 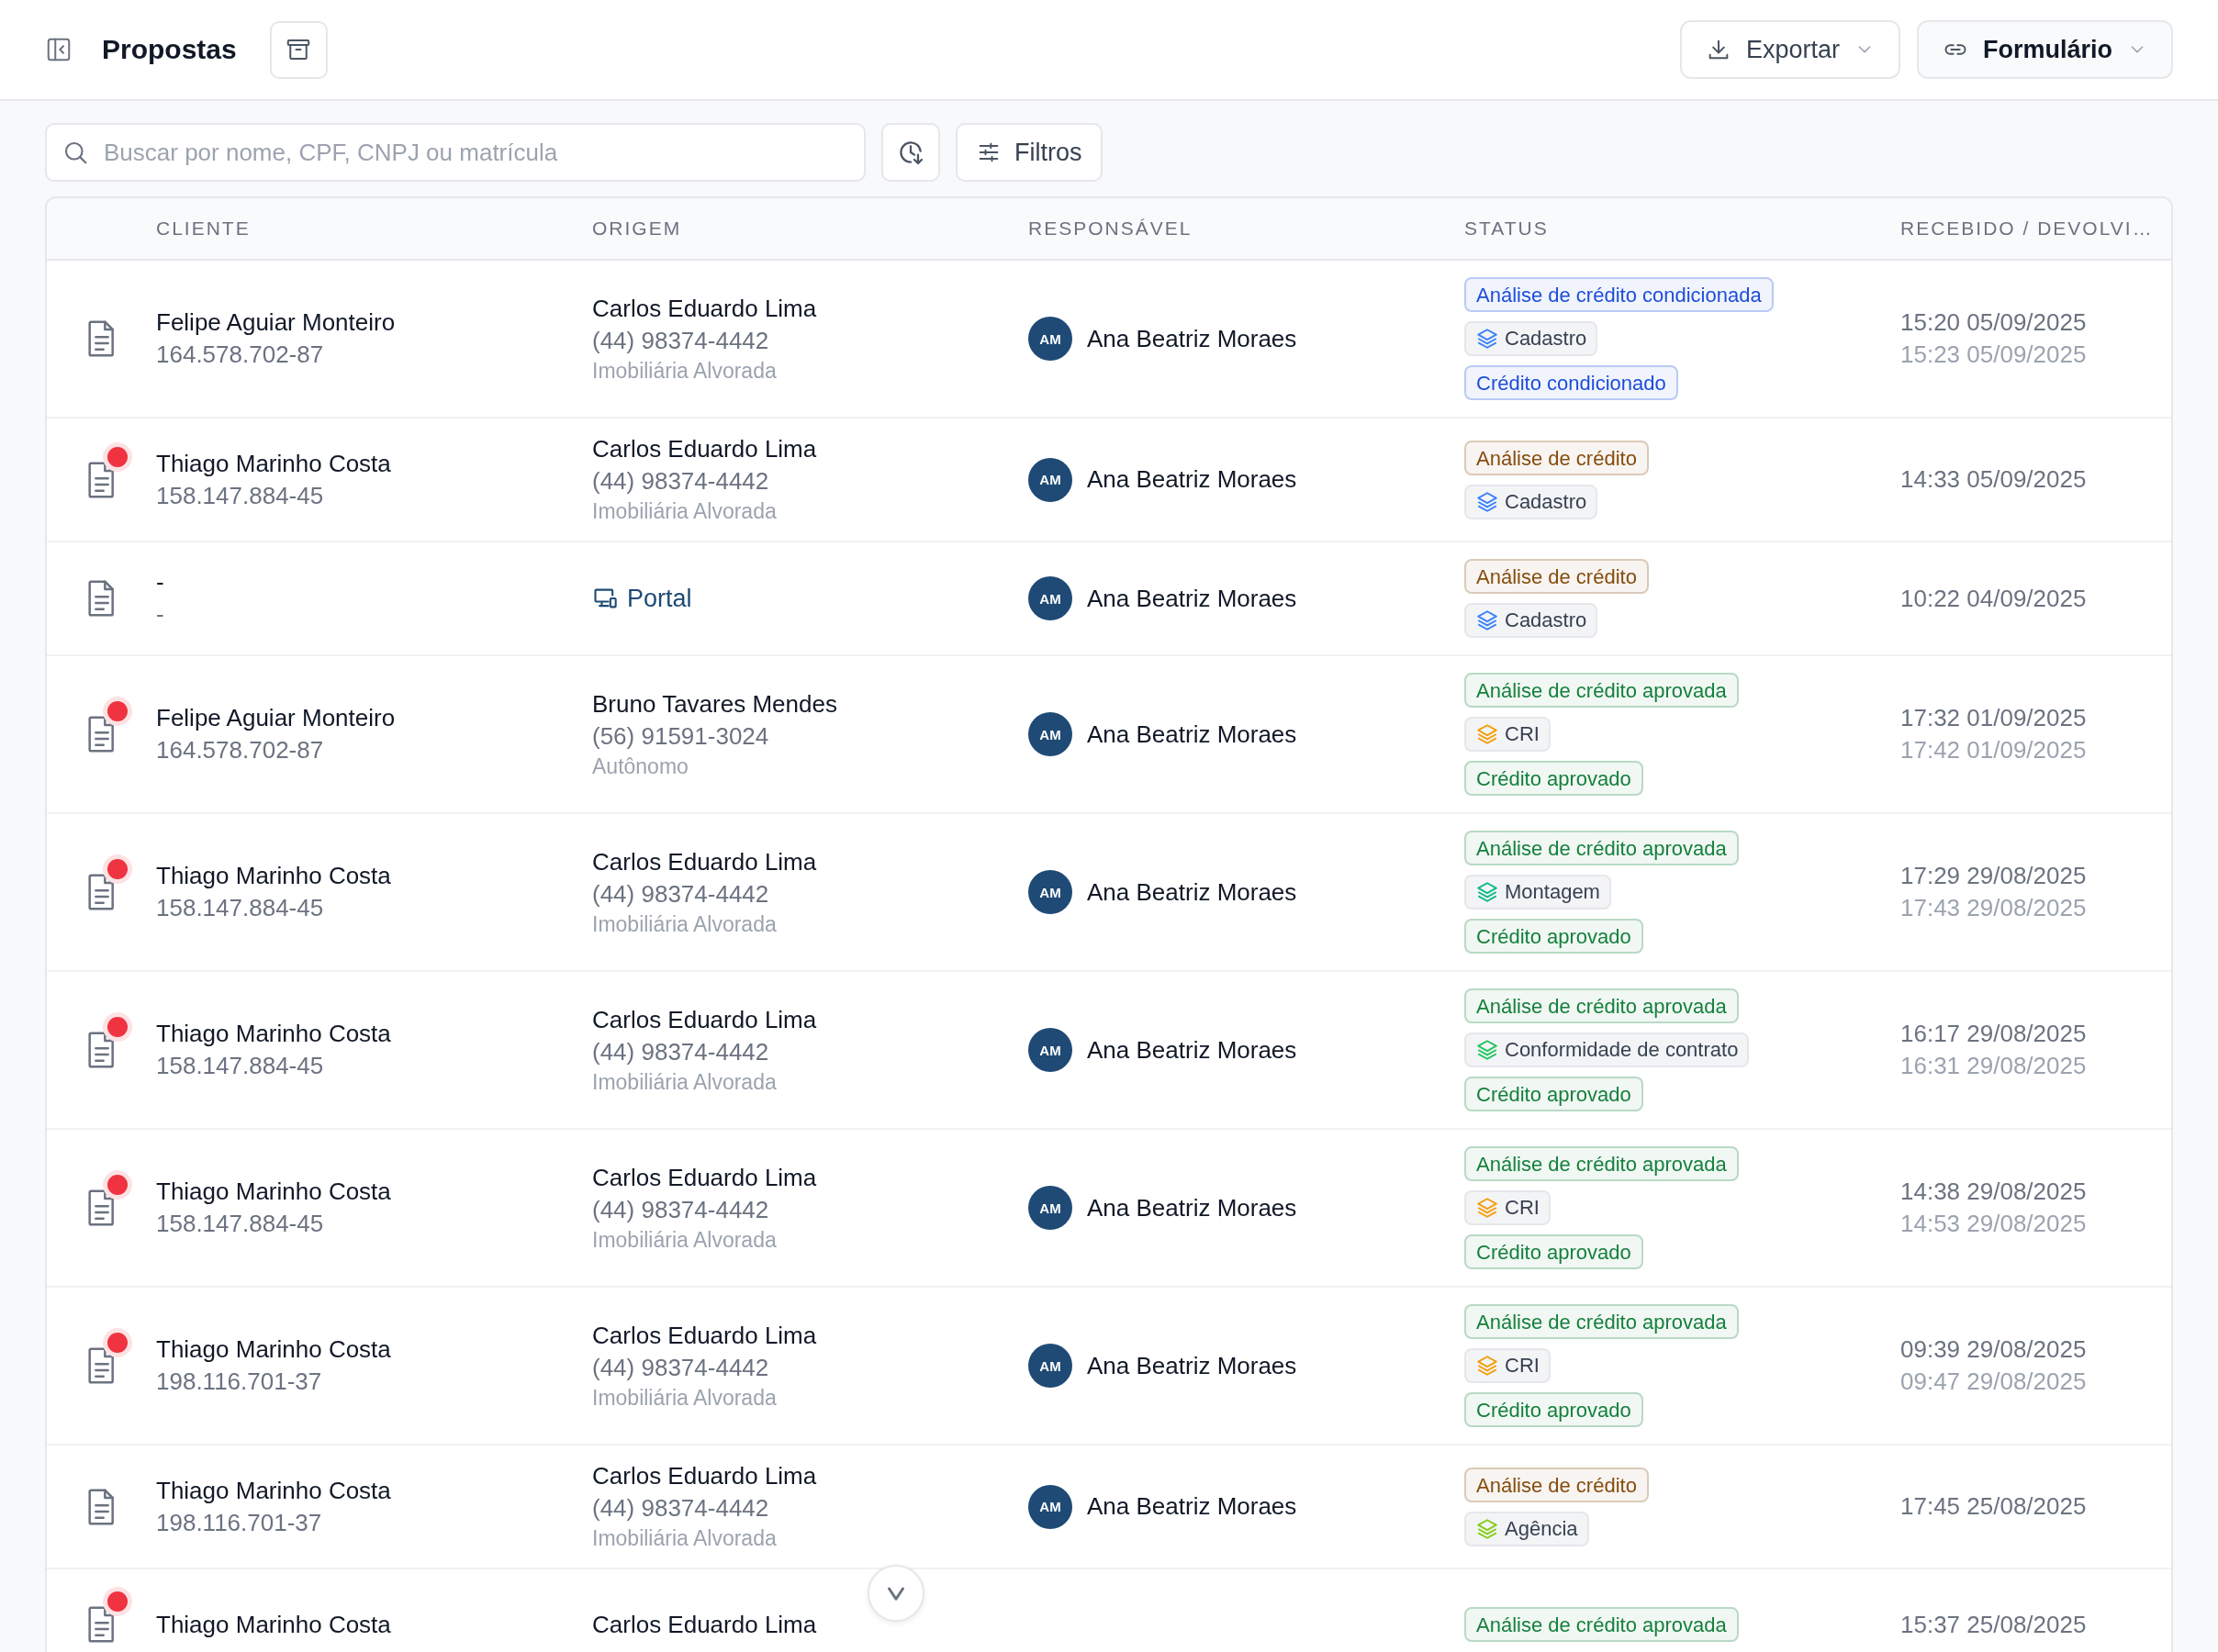 What do you see at coordinates (1994, 1192) in the screenshot?
I see `received-time: 14:38 29/08/2025` at bounding box center [1994, 1192].